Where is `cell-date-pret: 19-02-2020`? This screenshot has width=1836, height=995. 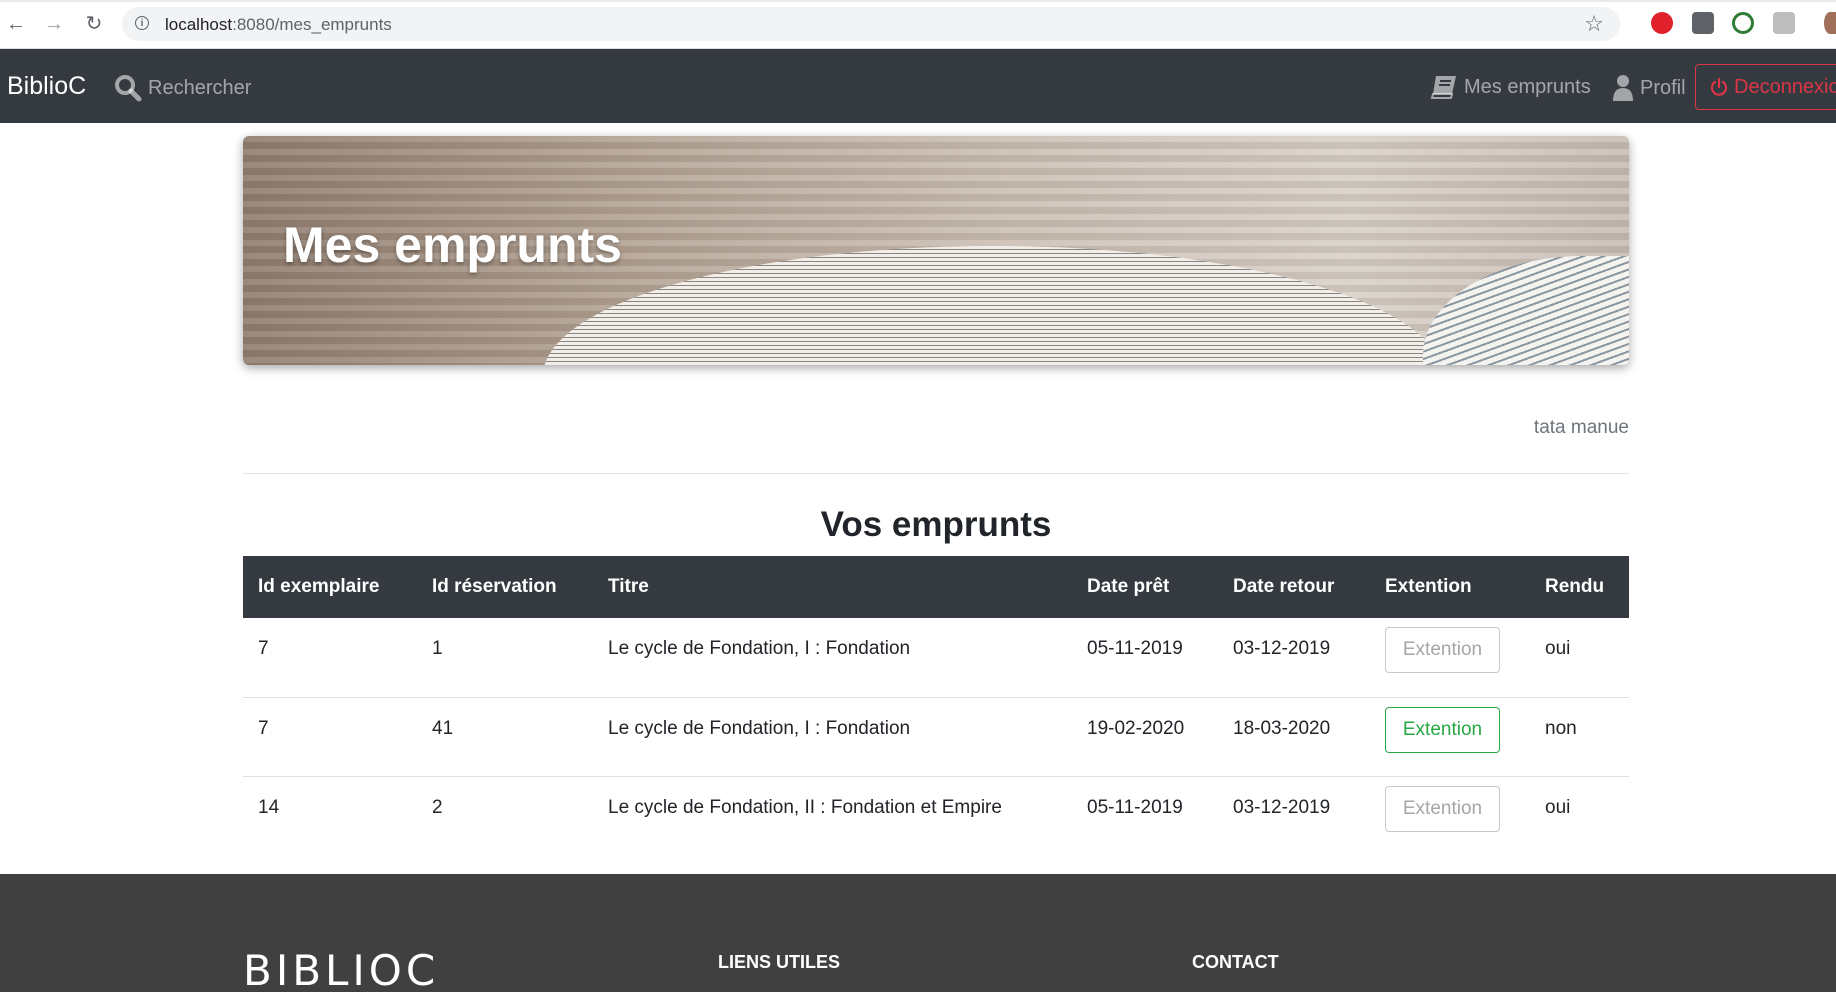
cell-date-pret: 19-02-2020 is located at coordinates (1145, 736).